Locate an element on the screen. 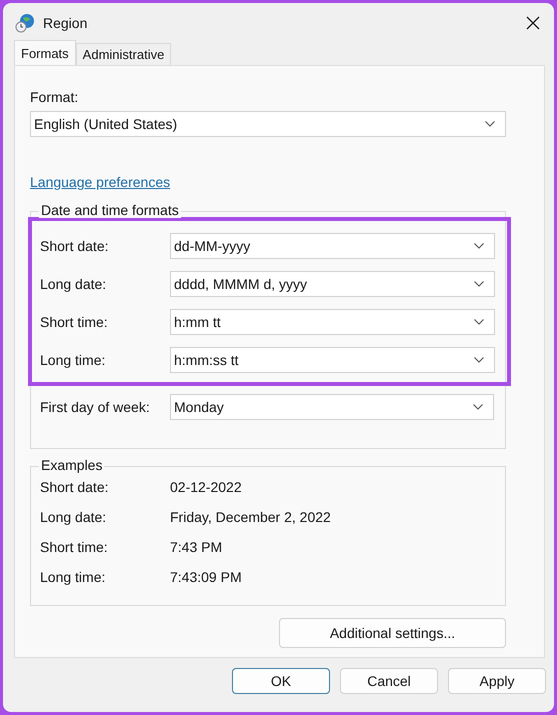  example-label: Long date: is located at coordinates (74, 517).